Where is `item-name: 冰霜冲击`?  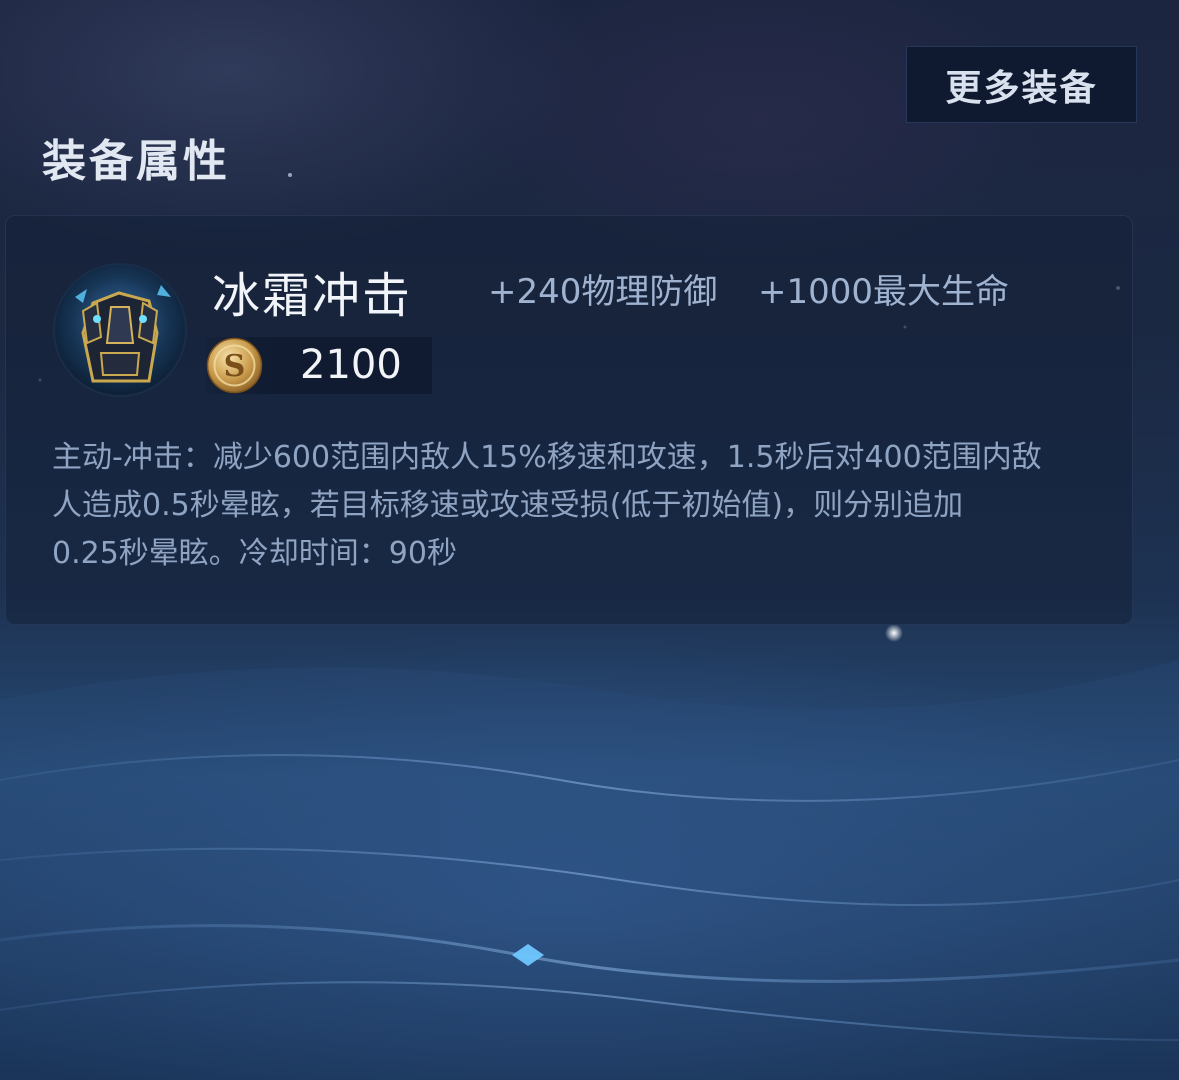
item-name: 冰霜冲击 is located at coordinates (312, 296).